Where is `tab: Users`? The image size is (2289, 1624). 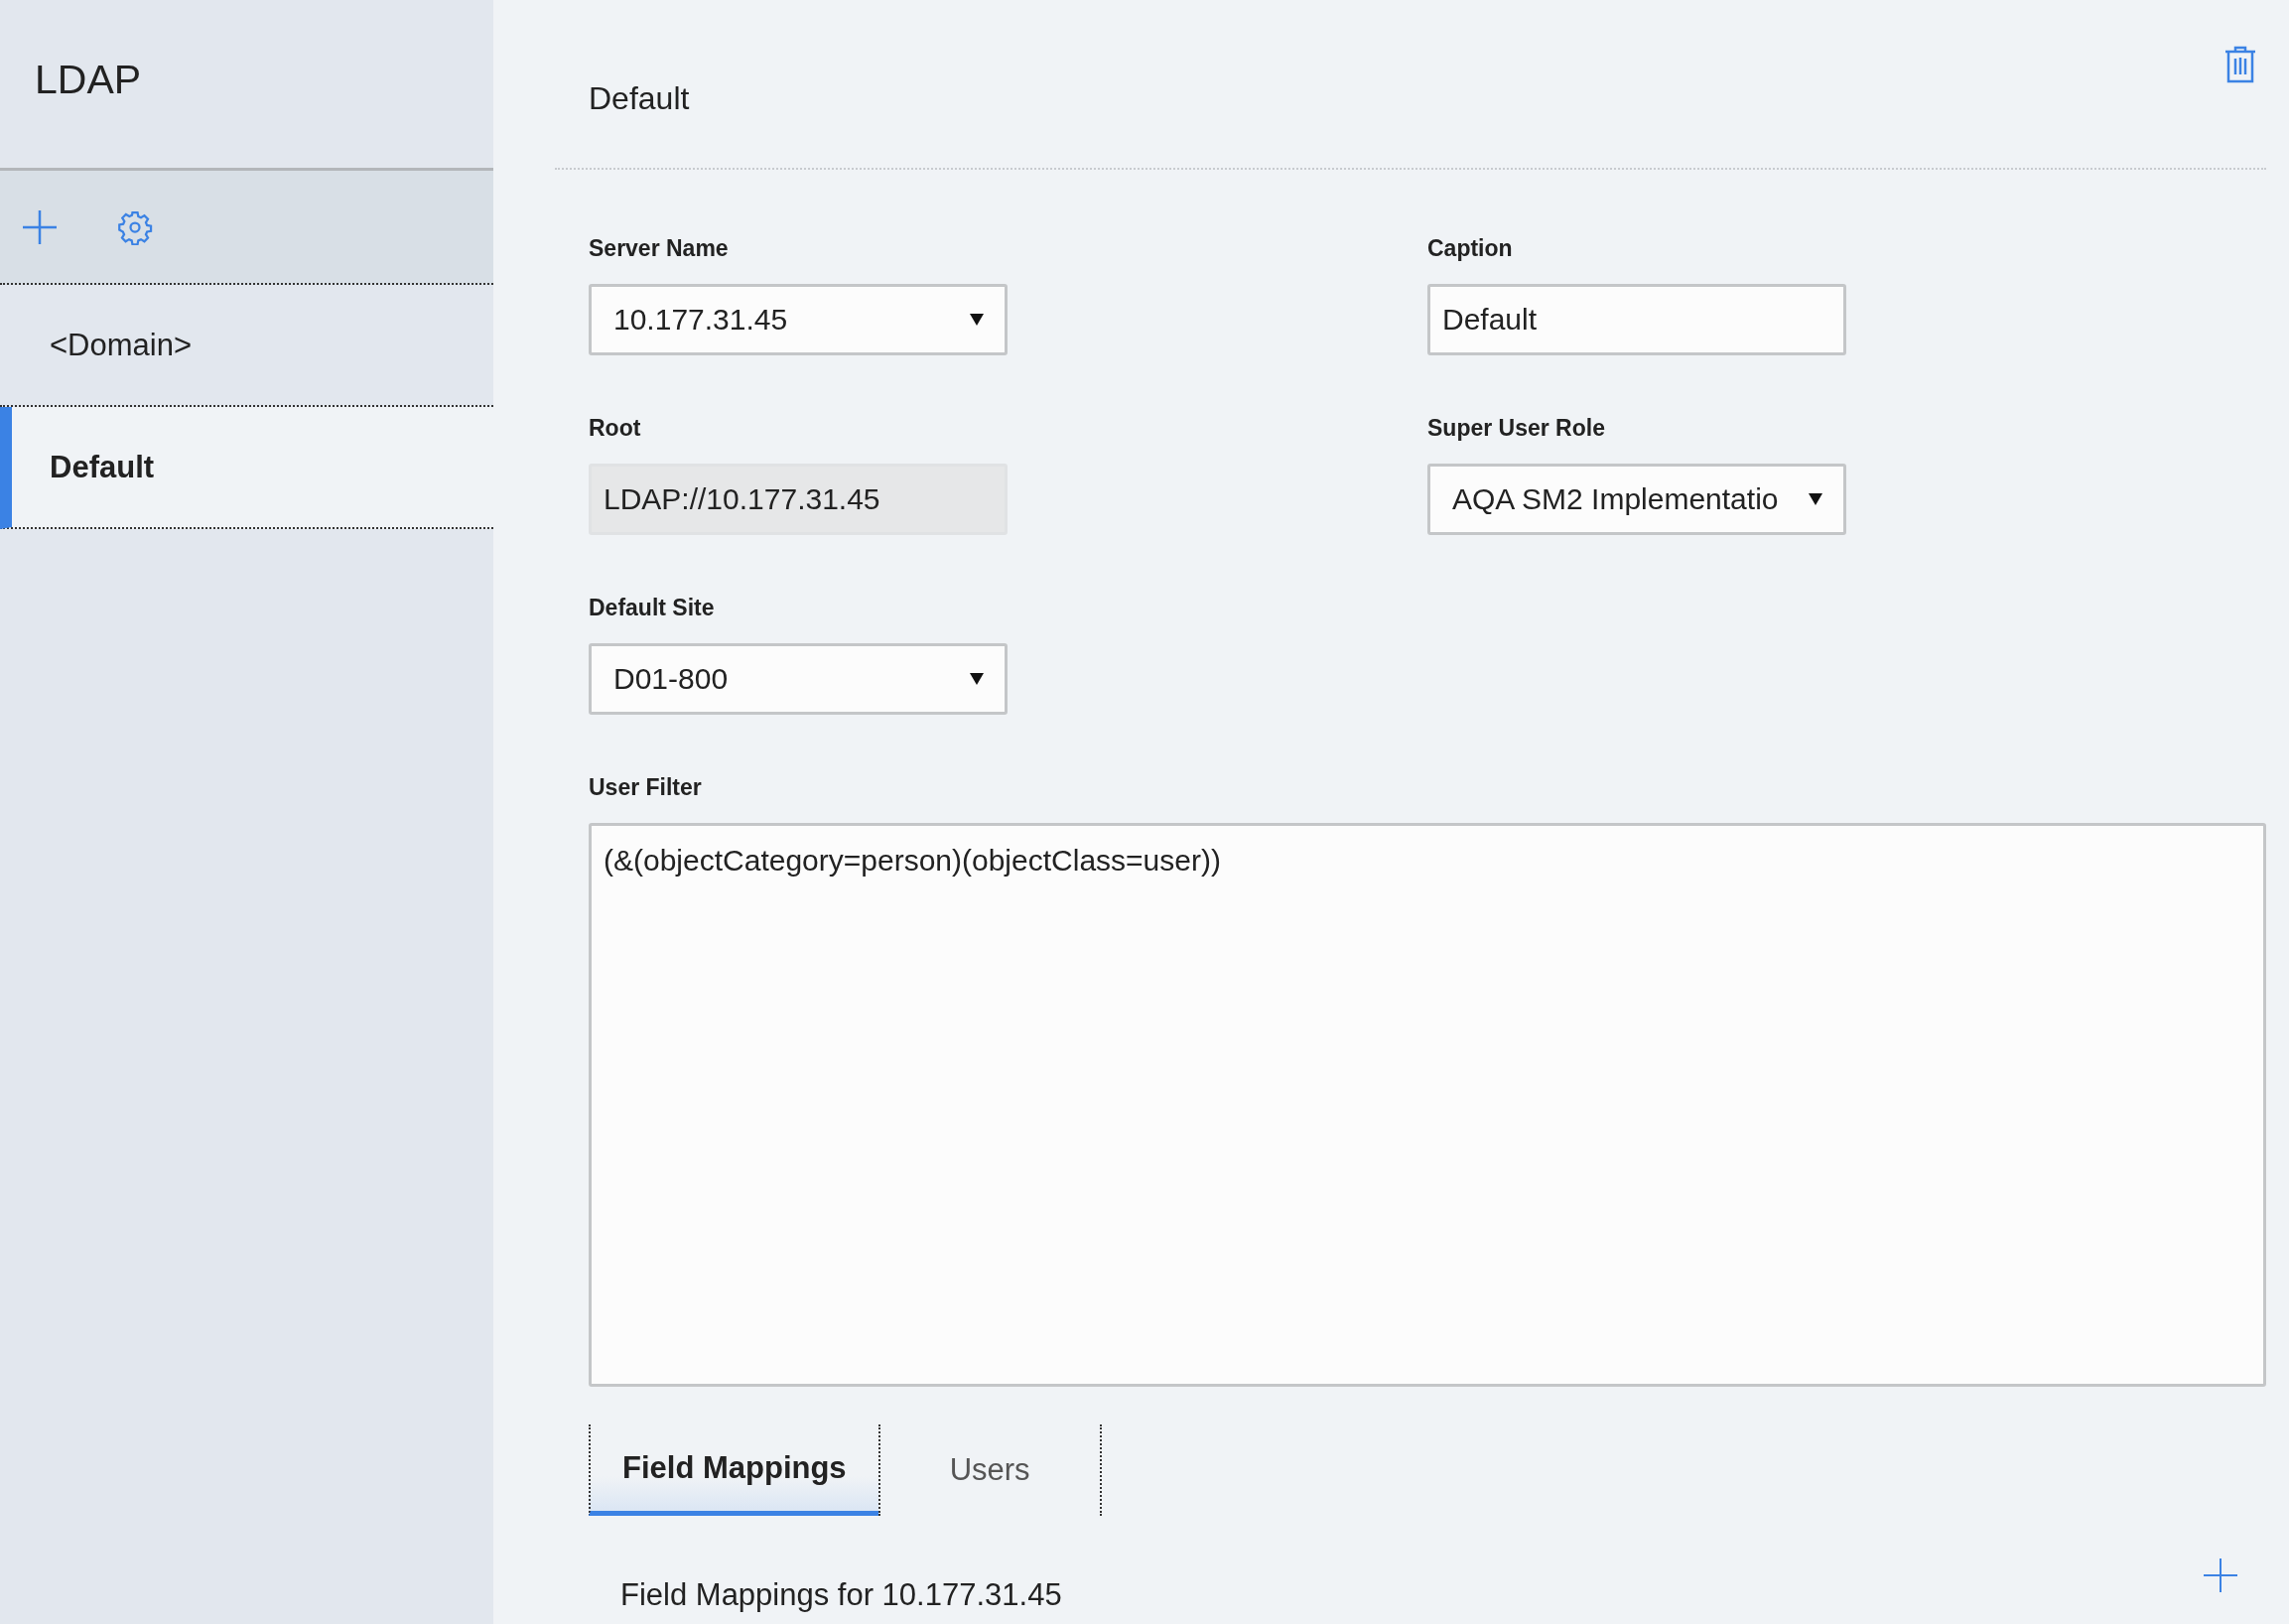 tab: Users is located at coordinates (989, 1470).